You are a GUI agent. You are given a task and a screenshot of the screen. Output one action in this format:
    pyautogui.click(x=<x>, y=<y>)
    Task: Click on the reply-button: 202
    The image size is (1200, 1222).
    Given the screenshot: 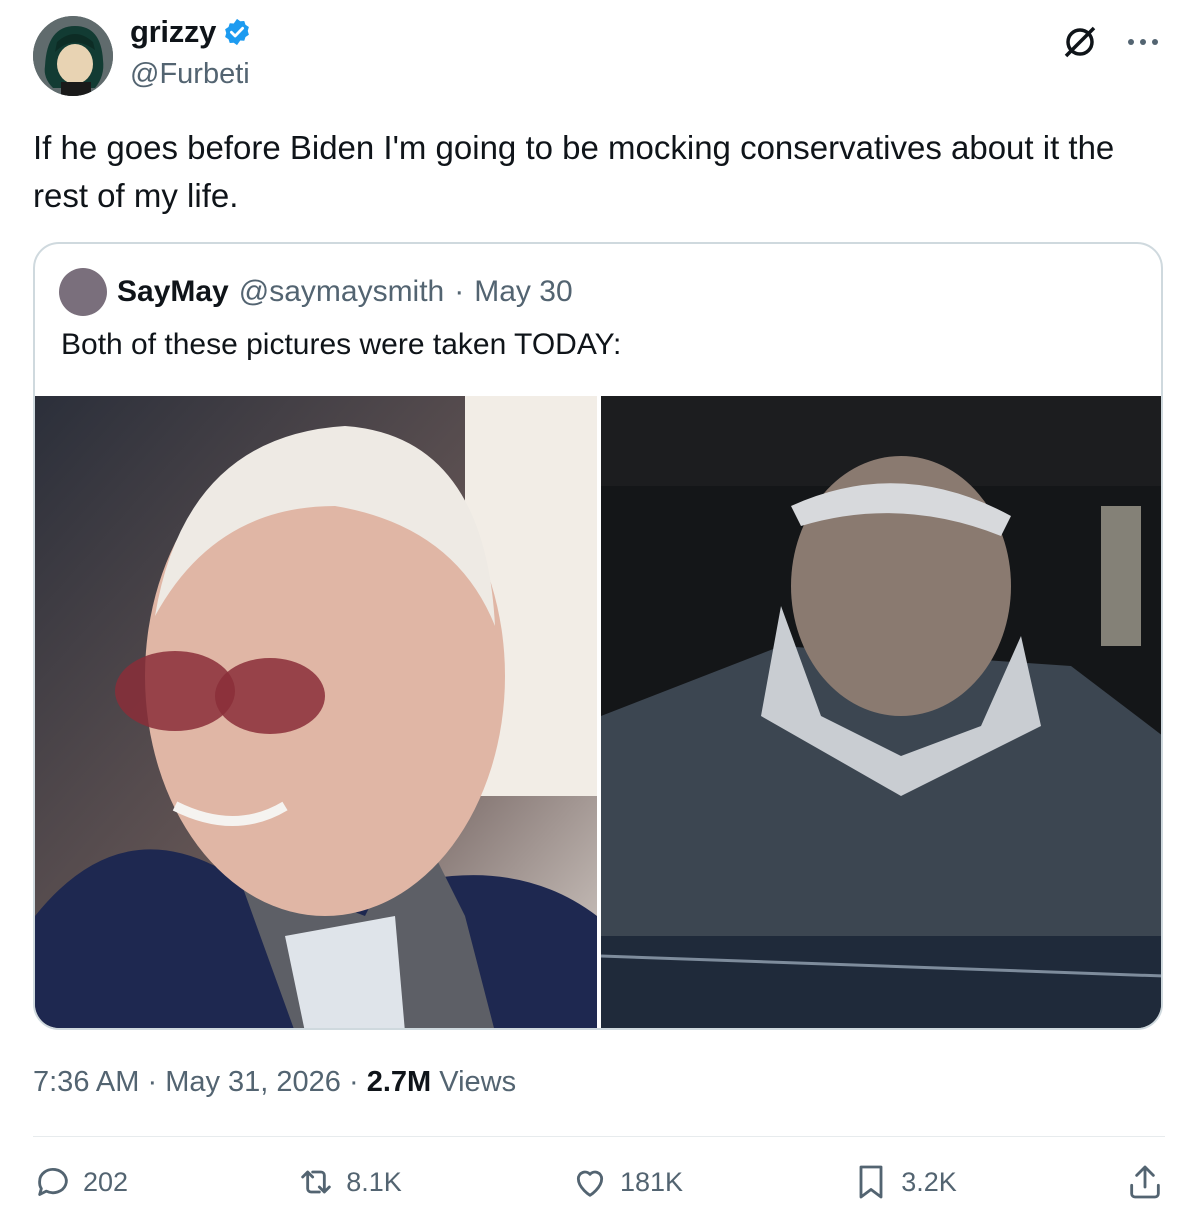 What is the action you would take?
    pyautogui.click(x=80, y=1182)
    